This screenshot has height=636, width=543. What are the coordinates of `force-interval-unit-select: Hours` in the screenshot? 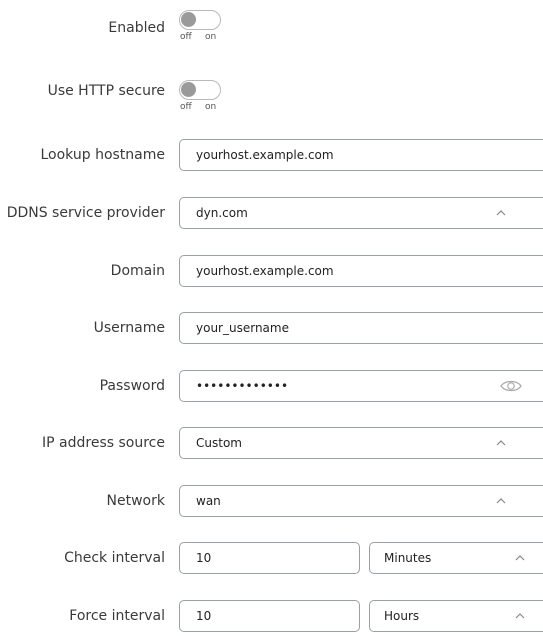 It's located at (456, 616).